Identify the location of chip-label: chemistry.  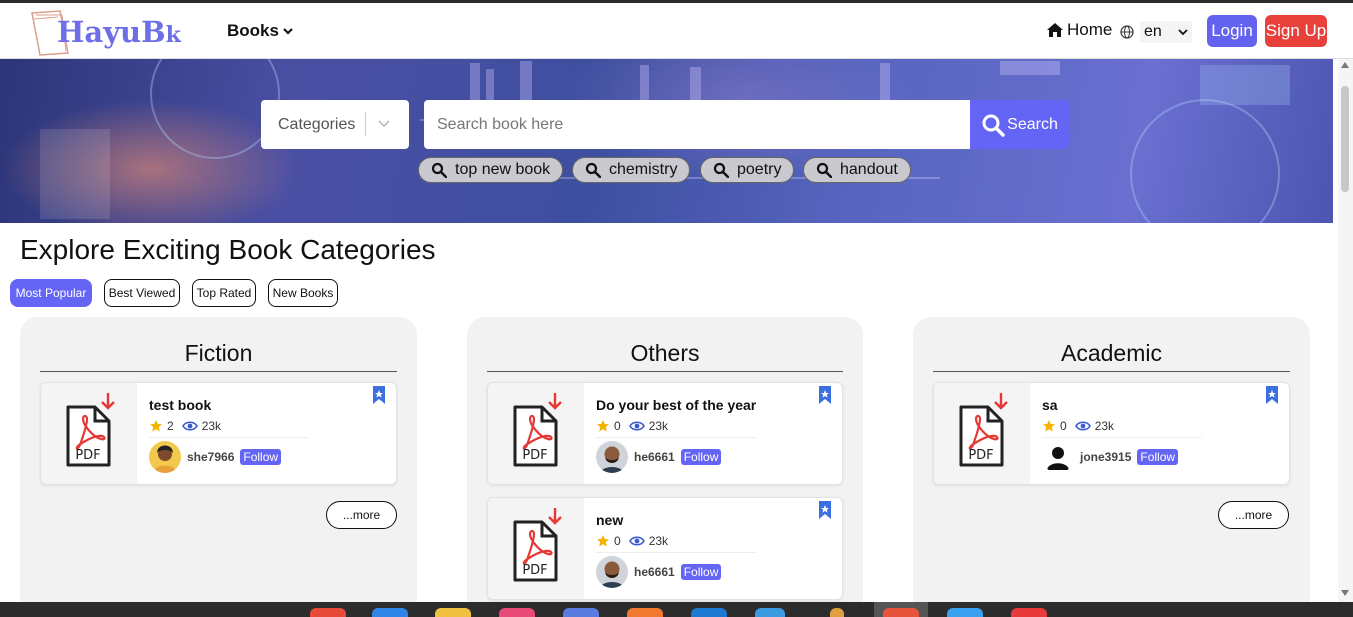
(643, 169).